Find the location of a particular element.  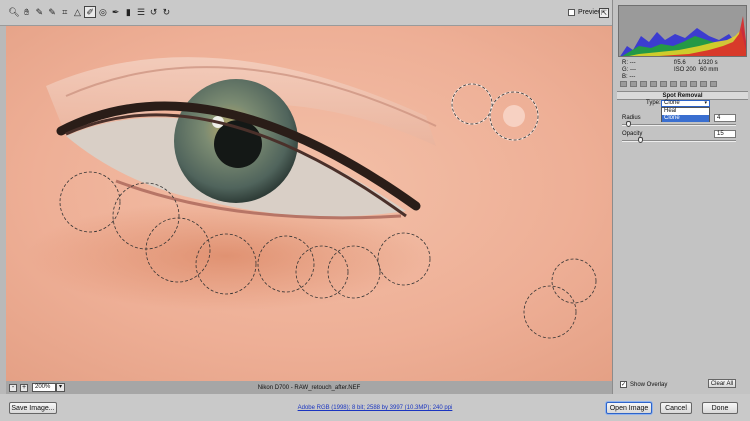

cancel-button: Cancel is located at coordinates (676, 408).